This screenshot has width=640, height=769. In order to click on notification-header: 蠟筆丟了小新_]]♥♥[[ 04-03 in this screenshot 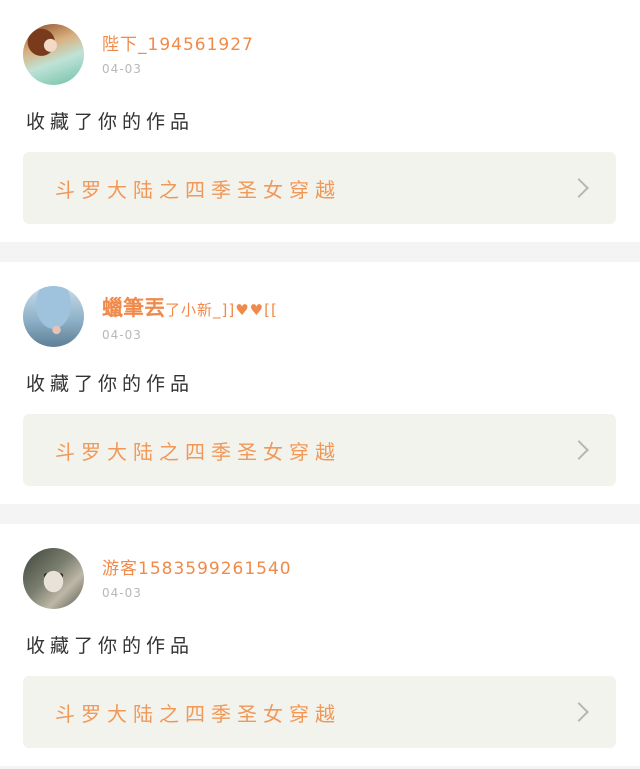, I will do `click(150, 316)`.